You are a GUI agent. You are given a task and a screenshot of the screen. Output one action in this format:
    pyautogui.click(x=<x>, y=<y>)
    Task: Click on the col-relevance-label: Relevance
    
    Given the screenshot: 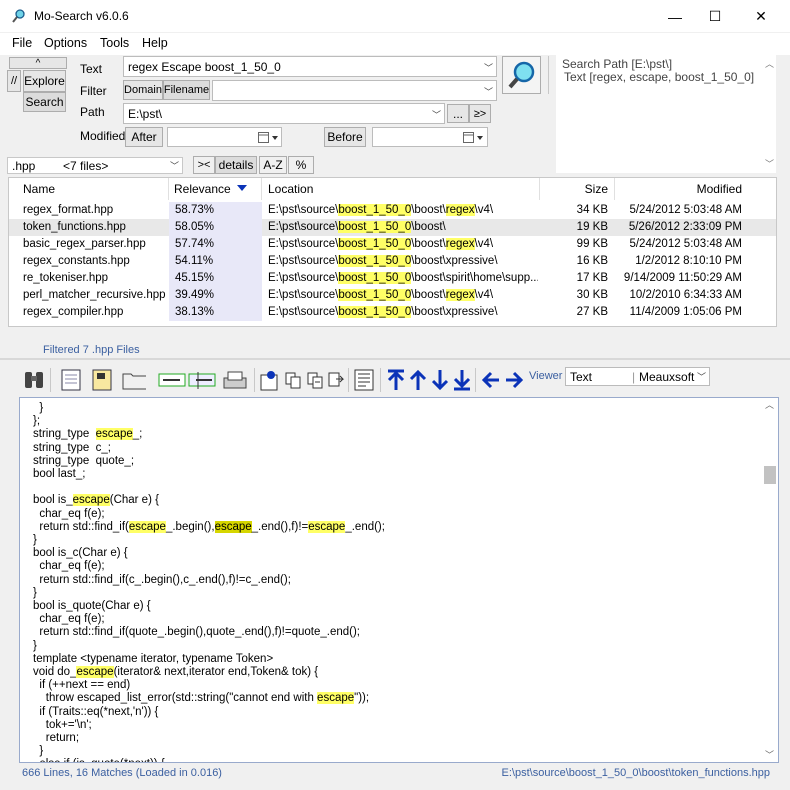 What is the action you would take?
    pyautogui.click(x=202, y=189)
    